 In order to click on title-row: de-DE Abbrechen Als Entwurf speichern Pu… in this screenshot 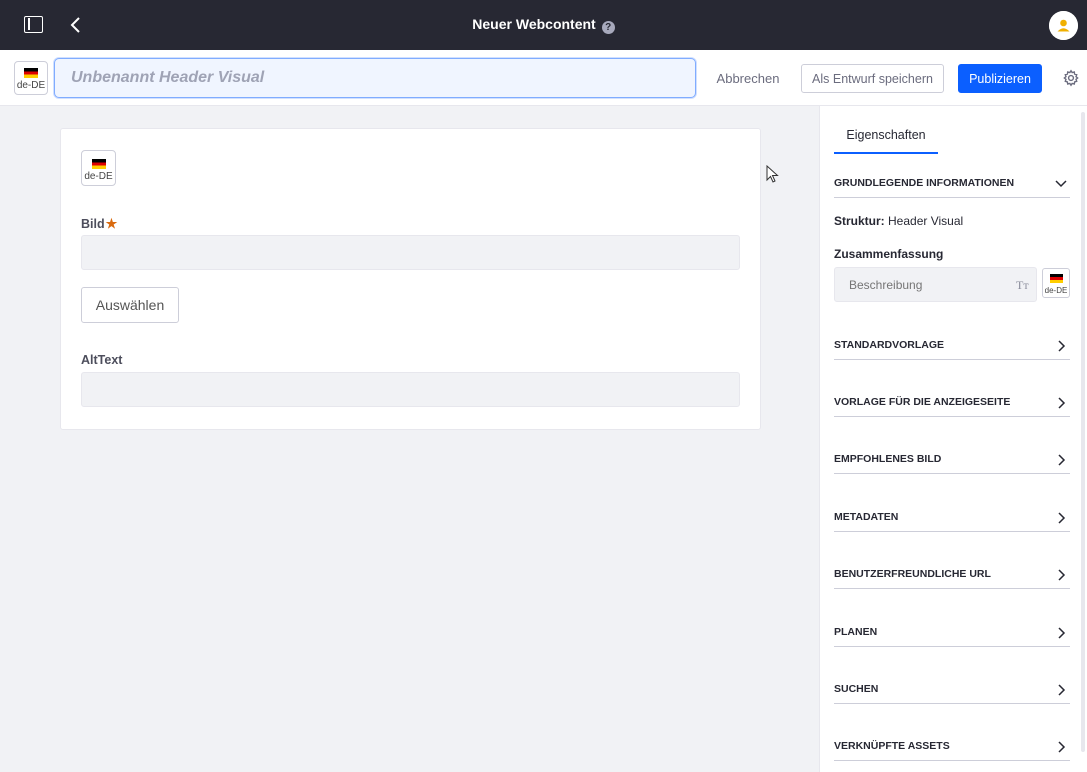, I will do `click(543, 78)`.